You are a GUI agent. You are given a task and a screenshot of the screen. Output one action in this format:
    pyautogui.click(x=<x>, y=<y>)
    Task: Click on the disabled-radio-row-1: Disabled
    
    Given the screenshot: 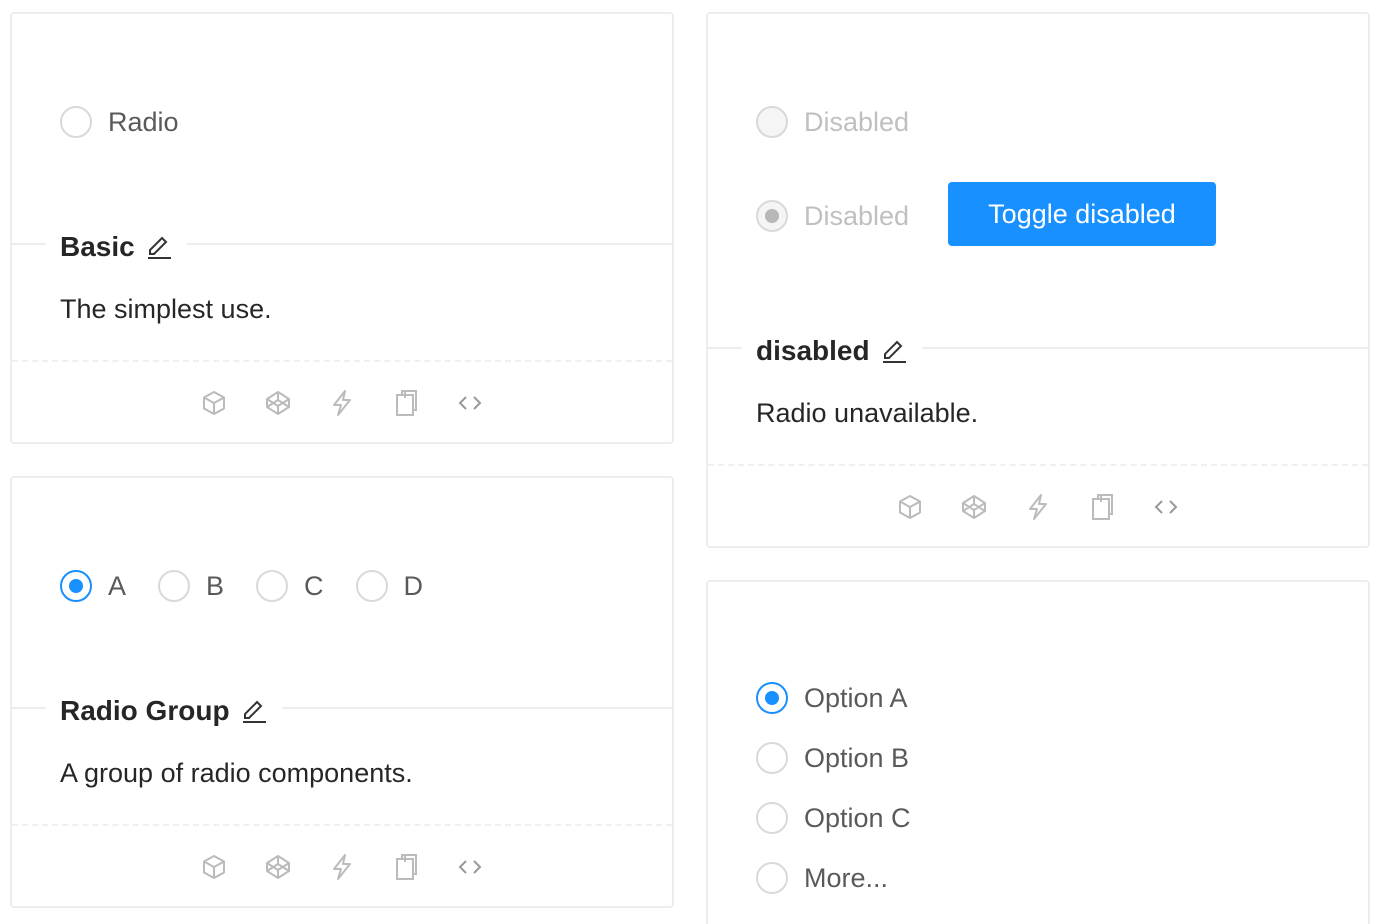 What is the action you would take?
    pyautogui.click(x=848, y=122)
    